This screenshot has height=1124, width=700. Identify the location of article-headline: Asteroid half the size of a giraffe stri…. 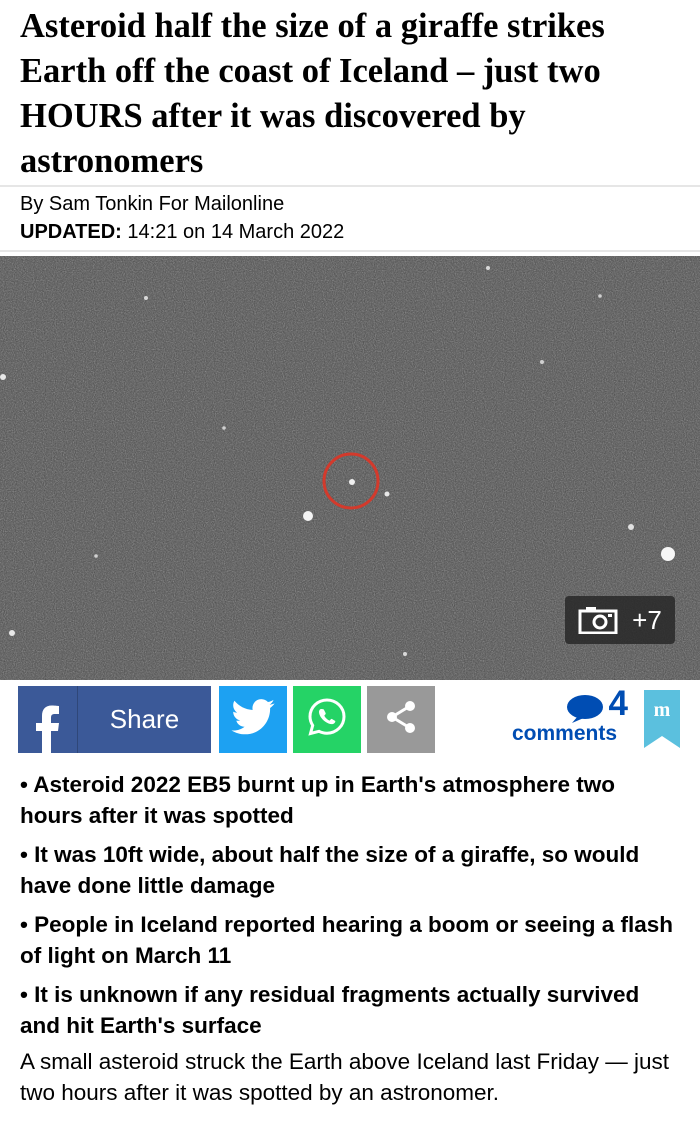
(312, 93).